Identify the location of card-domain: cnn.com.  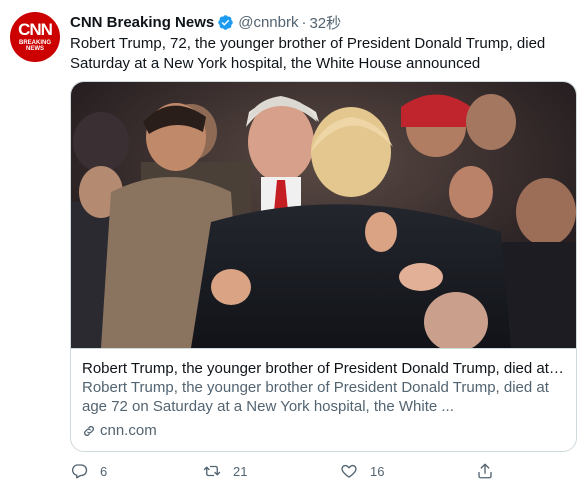
(128, 430).